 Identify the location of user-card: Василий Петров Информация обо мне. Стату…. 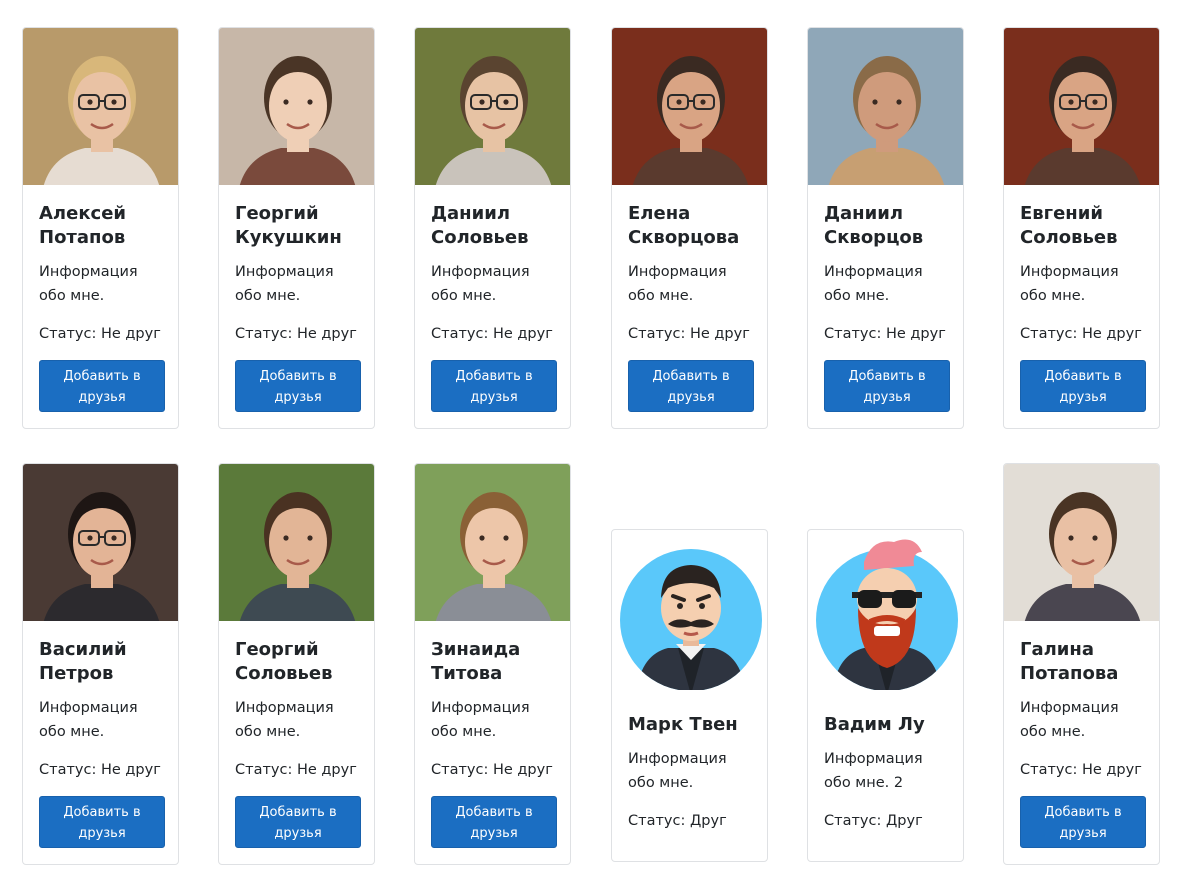
(100, 664).